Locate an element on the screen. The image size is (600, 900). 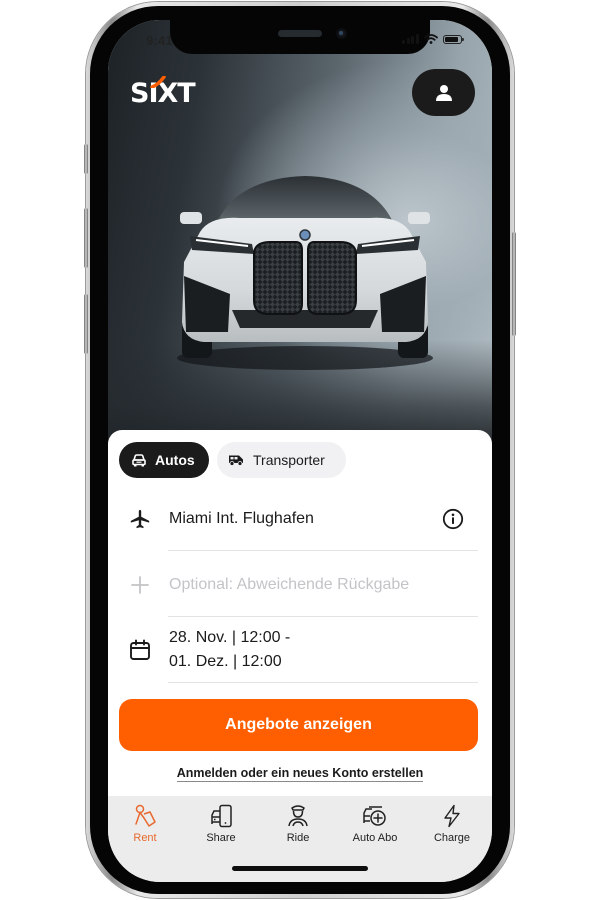
tab-share: Share is located at coordinates (221, 824).